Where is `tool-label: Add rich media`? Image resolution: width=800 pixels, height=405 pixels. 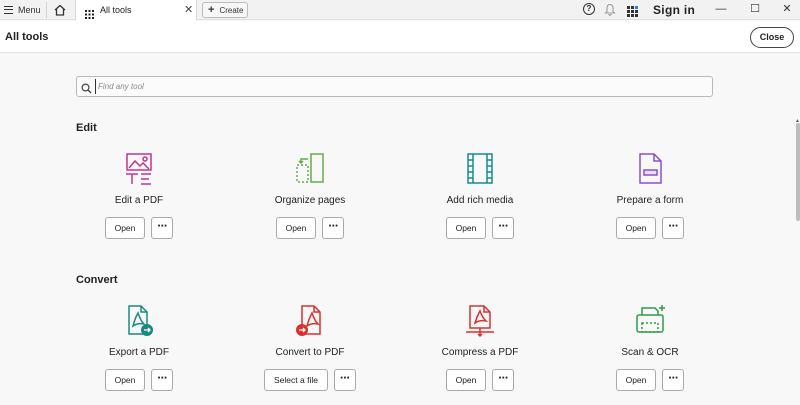 tool-label: Add rich media is located at coordinates (480, 200).